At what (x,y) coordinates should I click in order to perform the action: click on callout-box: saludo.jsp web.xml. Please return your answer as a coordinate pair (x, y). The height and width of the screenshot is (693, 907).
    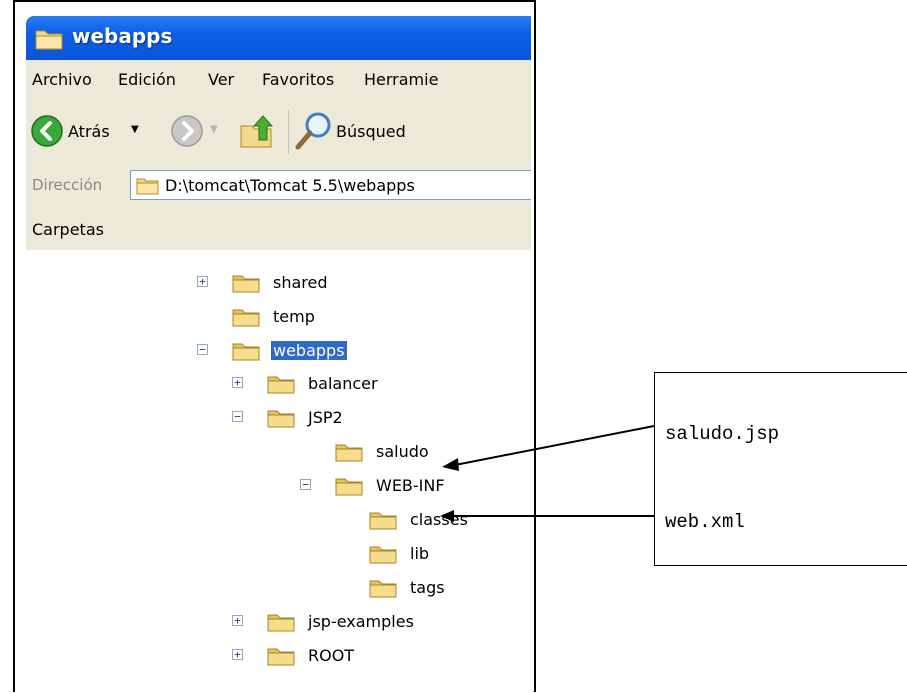
    Looking at the image, I should click on (780, 469).